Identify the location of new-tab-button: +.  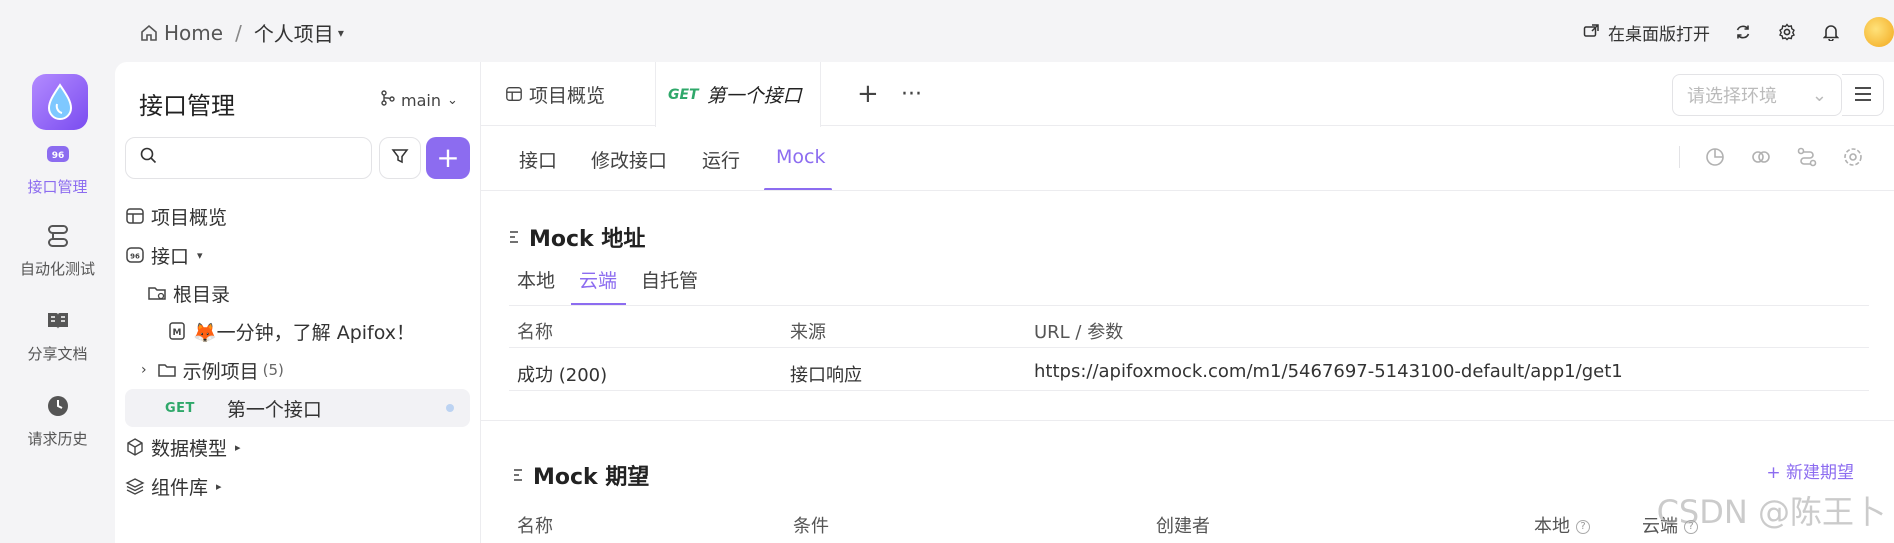
(868, 94).